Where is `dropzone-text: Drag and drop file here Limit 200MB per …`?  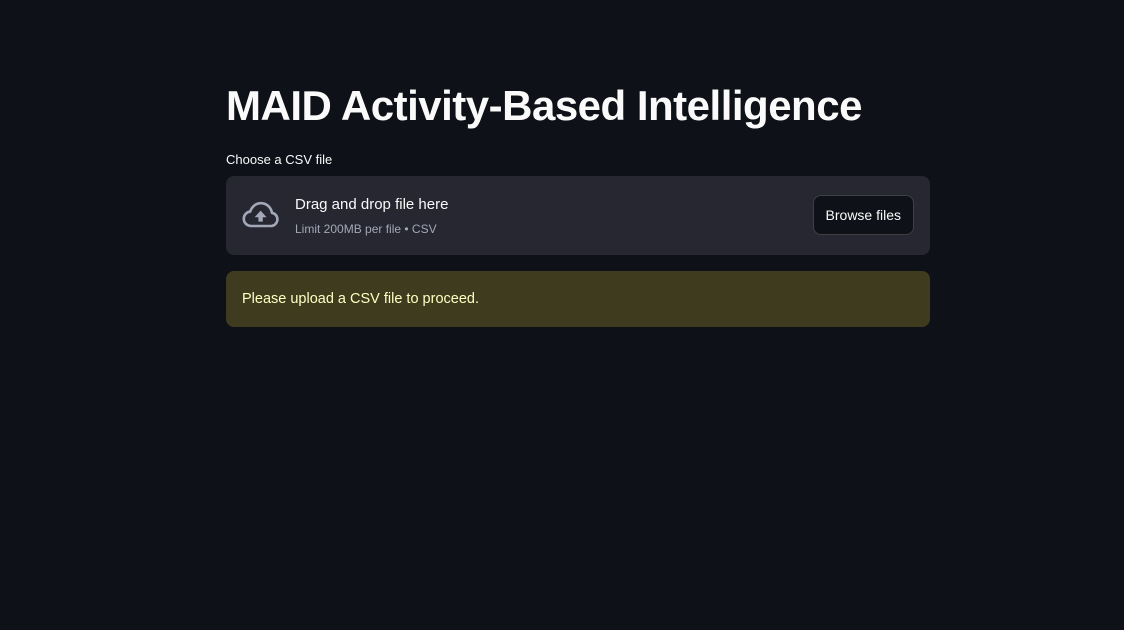
dropzone-text: Drag and drop file here Limit 200MB per … is located at coordinates (371, 216).